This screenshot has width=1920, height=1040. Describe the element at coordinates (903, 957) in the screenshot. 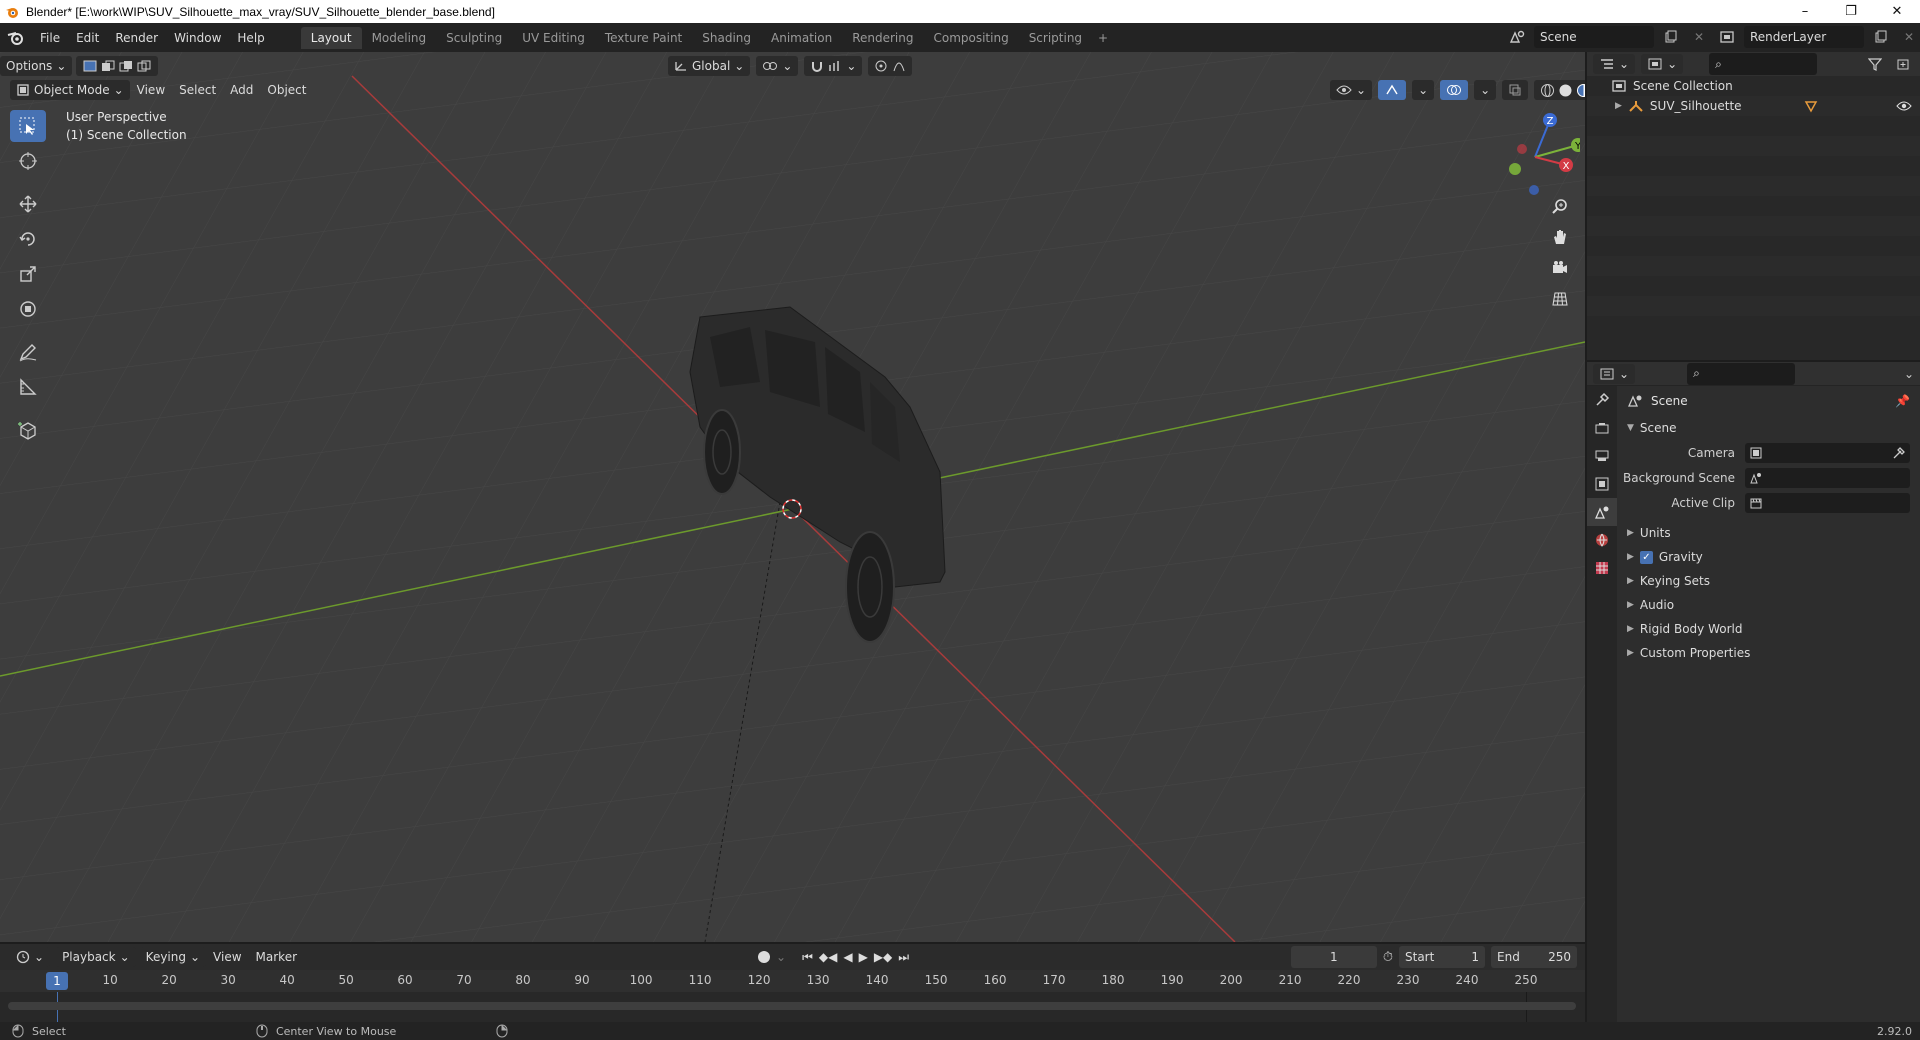

I see `jump-end-icon: ⏭` at that location.